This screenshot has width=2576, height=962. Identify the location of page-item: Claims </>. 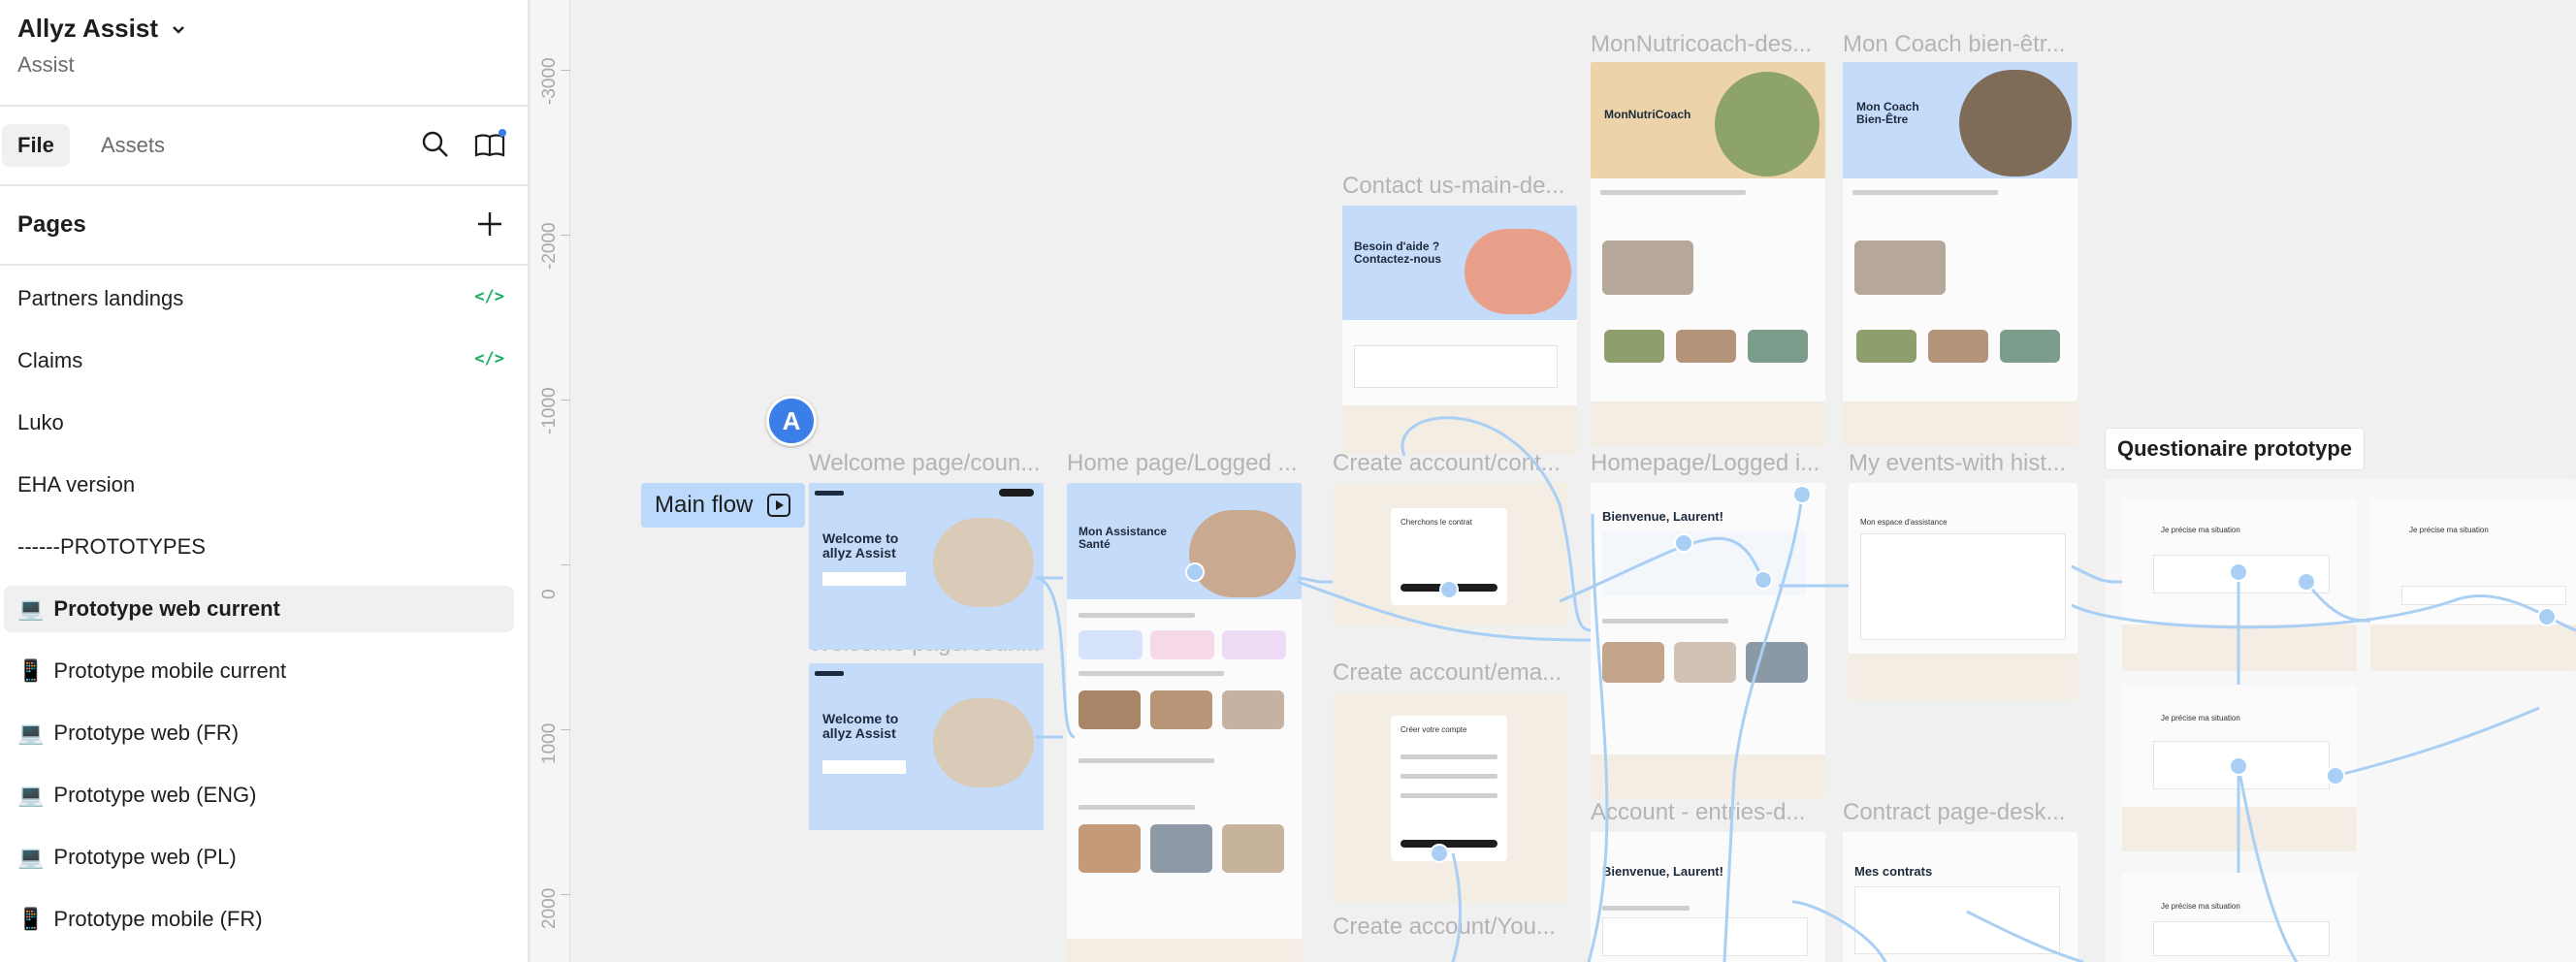
(259, 360).